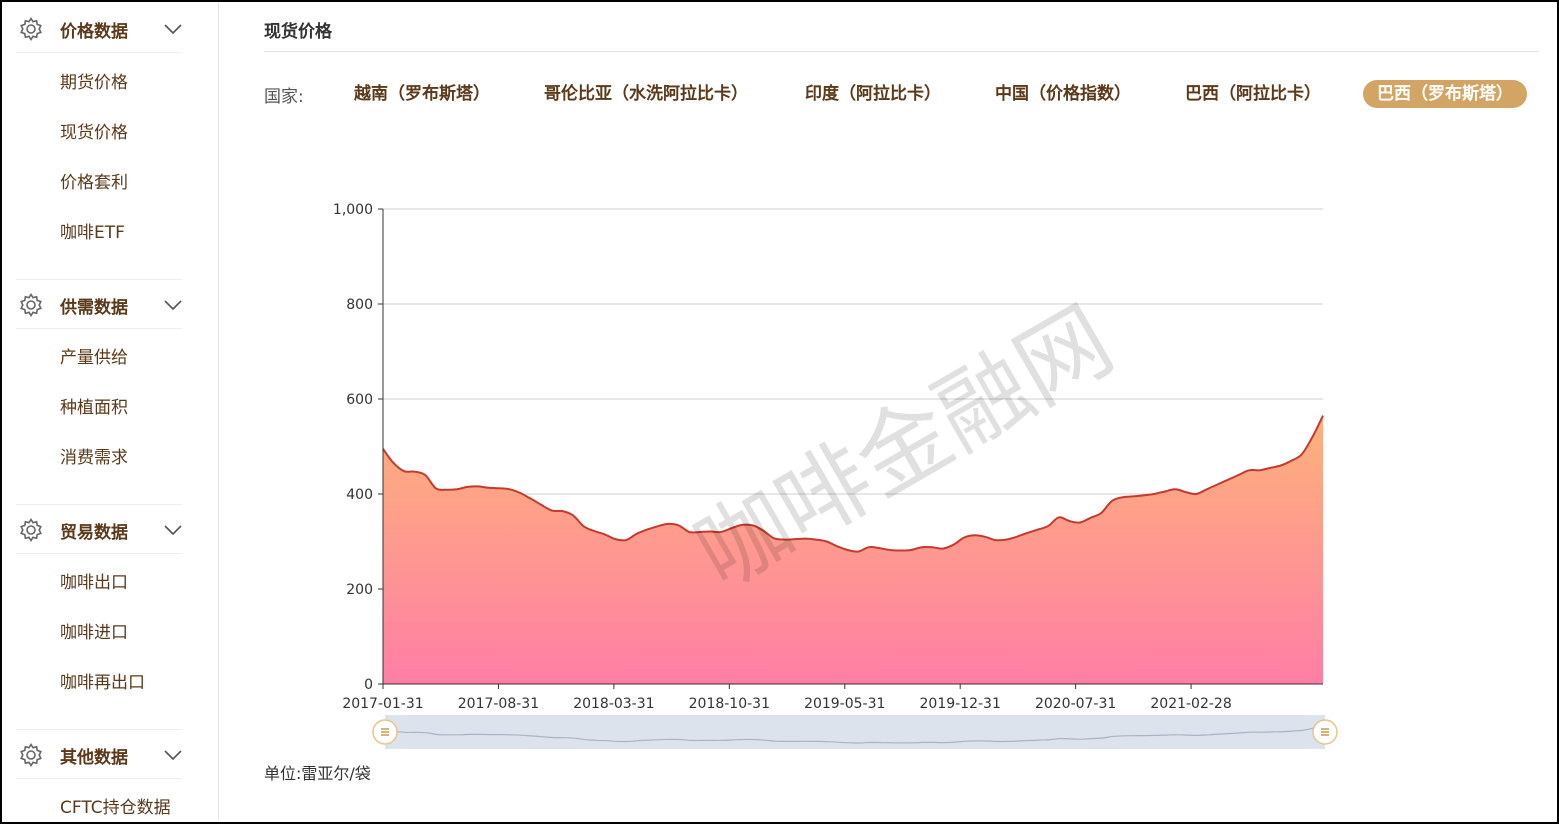  Describe the element at coordinates (385, 732) in the screenshot. I see `slider-handle-left` at that location.